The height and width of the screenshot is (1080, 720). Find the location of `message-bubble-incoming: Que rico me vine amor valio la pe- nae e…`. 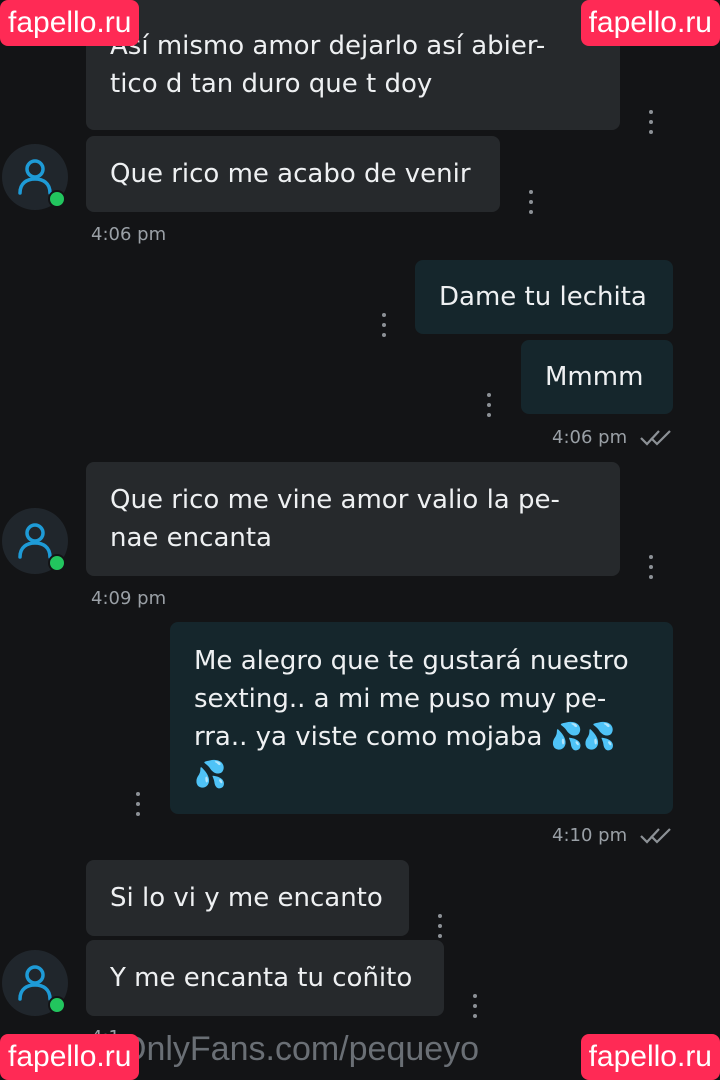

message-bubble-incoming: Que rico me vine amor valio la pe- nae e… is located at coordinates (353, 519).